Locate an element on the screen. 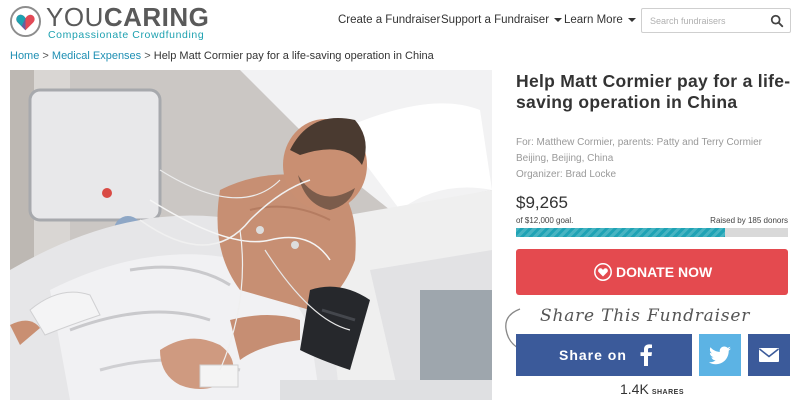  mail-icon is located at coordinates (769, 355).